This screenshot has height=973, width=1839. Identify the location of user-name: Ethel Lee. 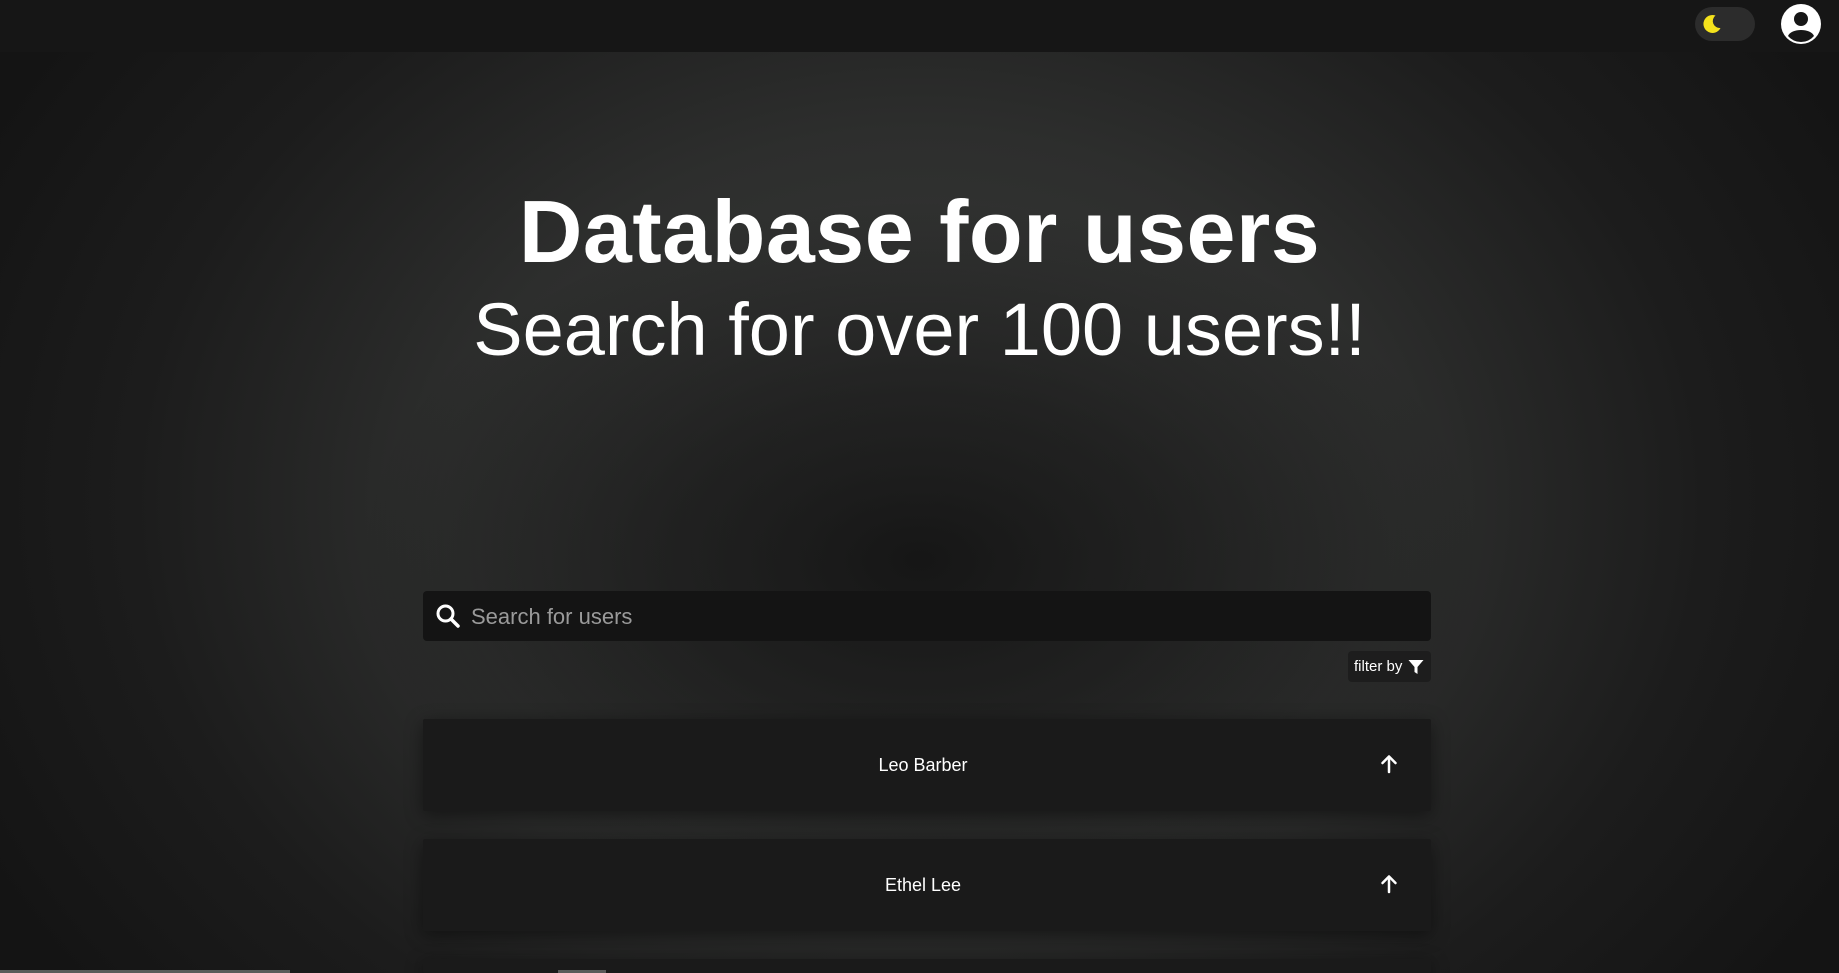
(923, 885).